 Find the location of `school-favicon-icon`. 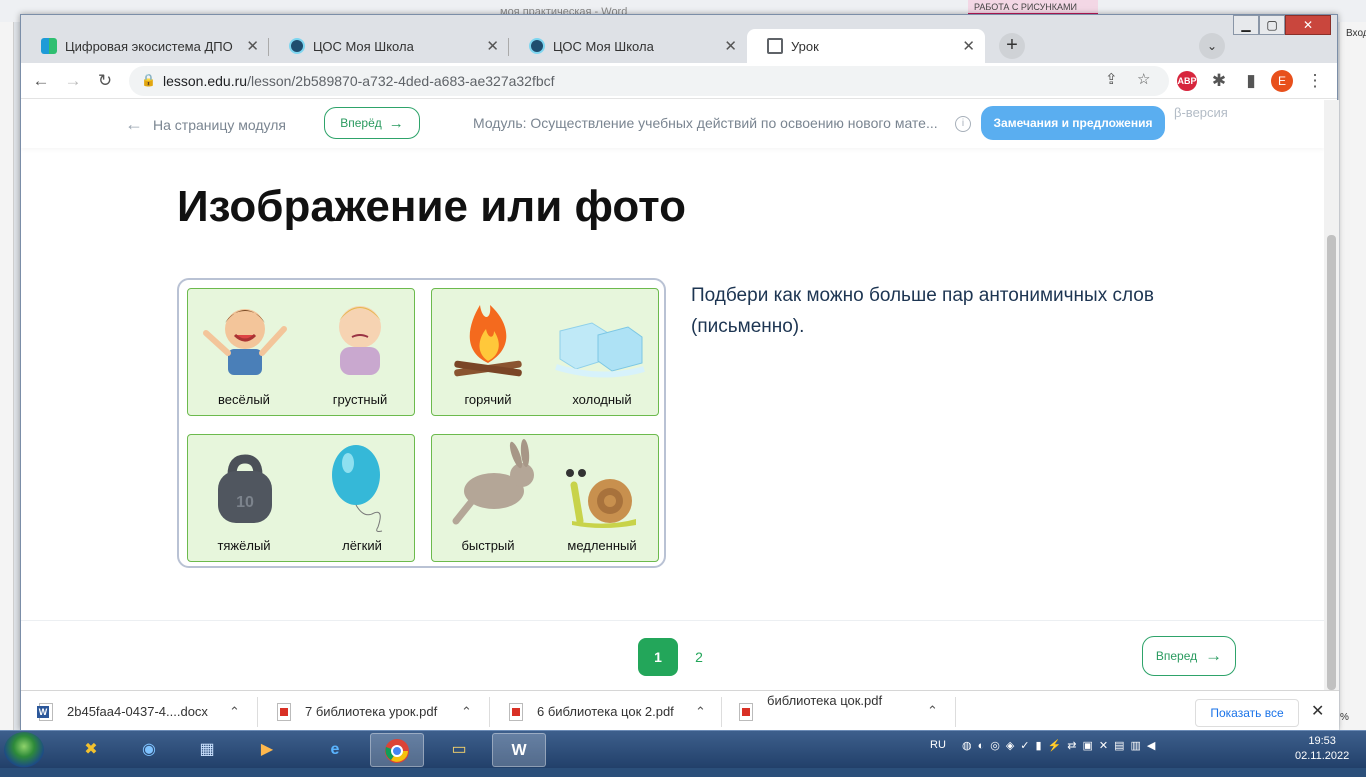

school-favicon-icon is located at coordinates (297, 46).